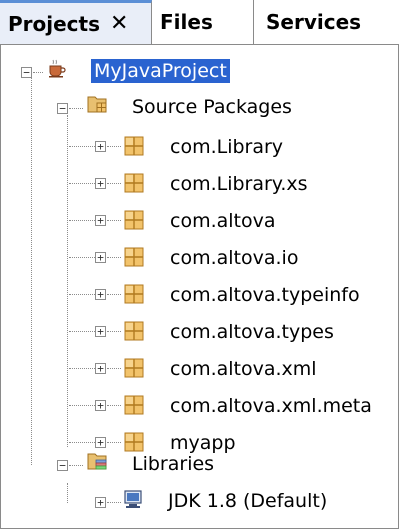  I want to click on tab-services: Services, so click(326, 22).